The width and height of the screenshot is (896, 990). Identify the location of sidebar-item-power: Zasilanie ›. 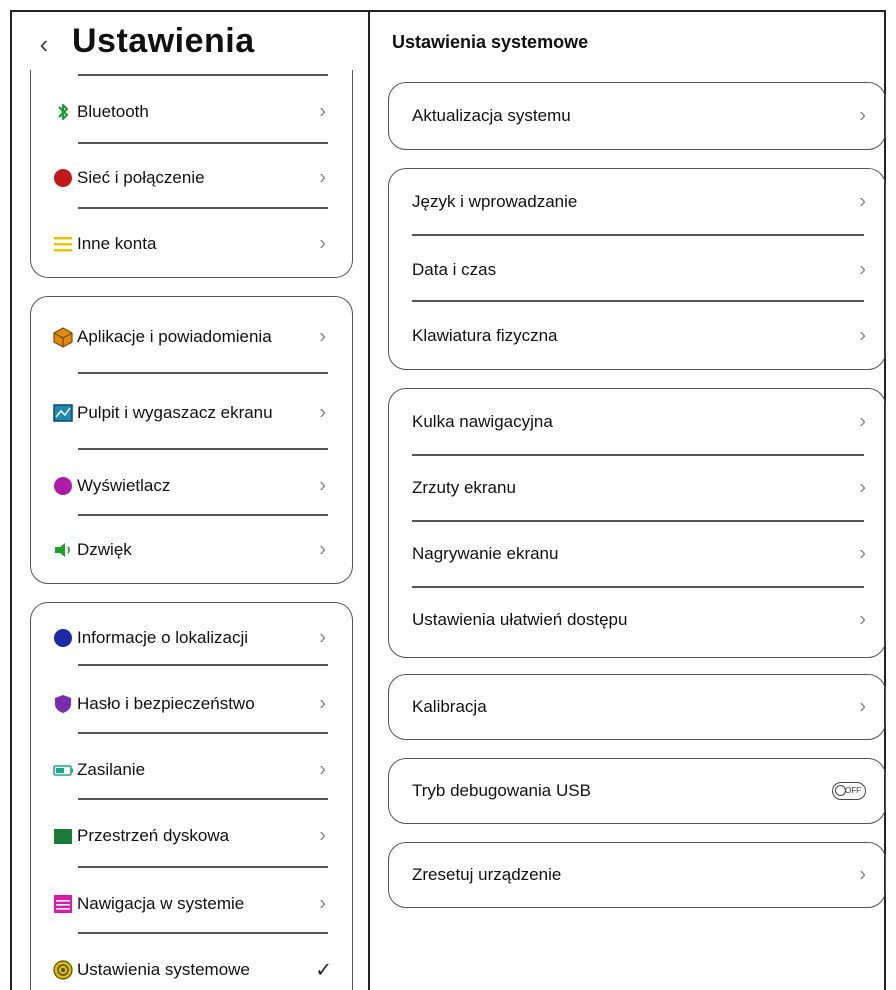
(197, 770).